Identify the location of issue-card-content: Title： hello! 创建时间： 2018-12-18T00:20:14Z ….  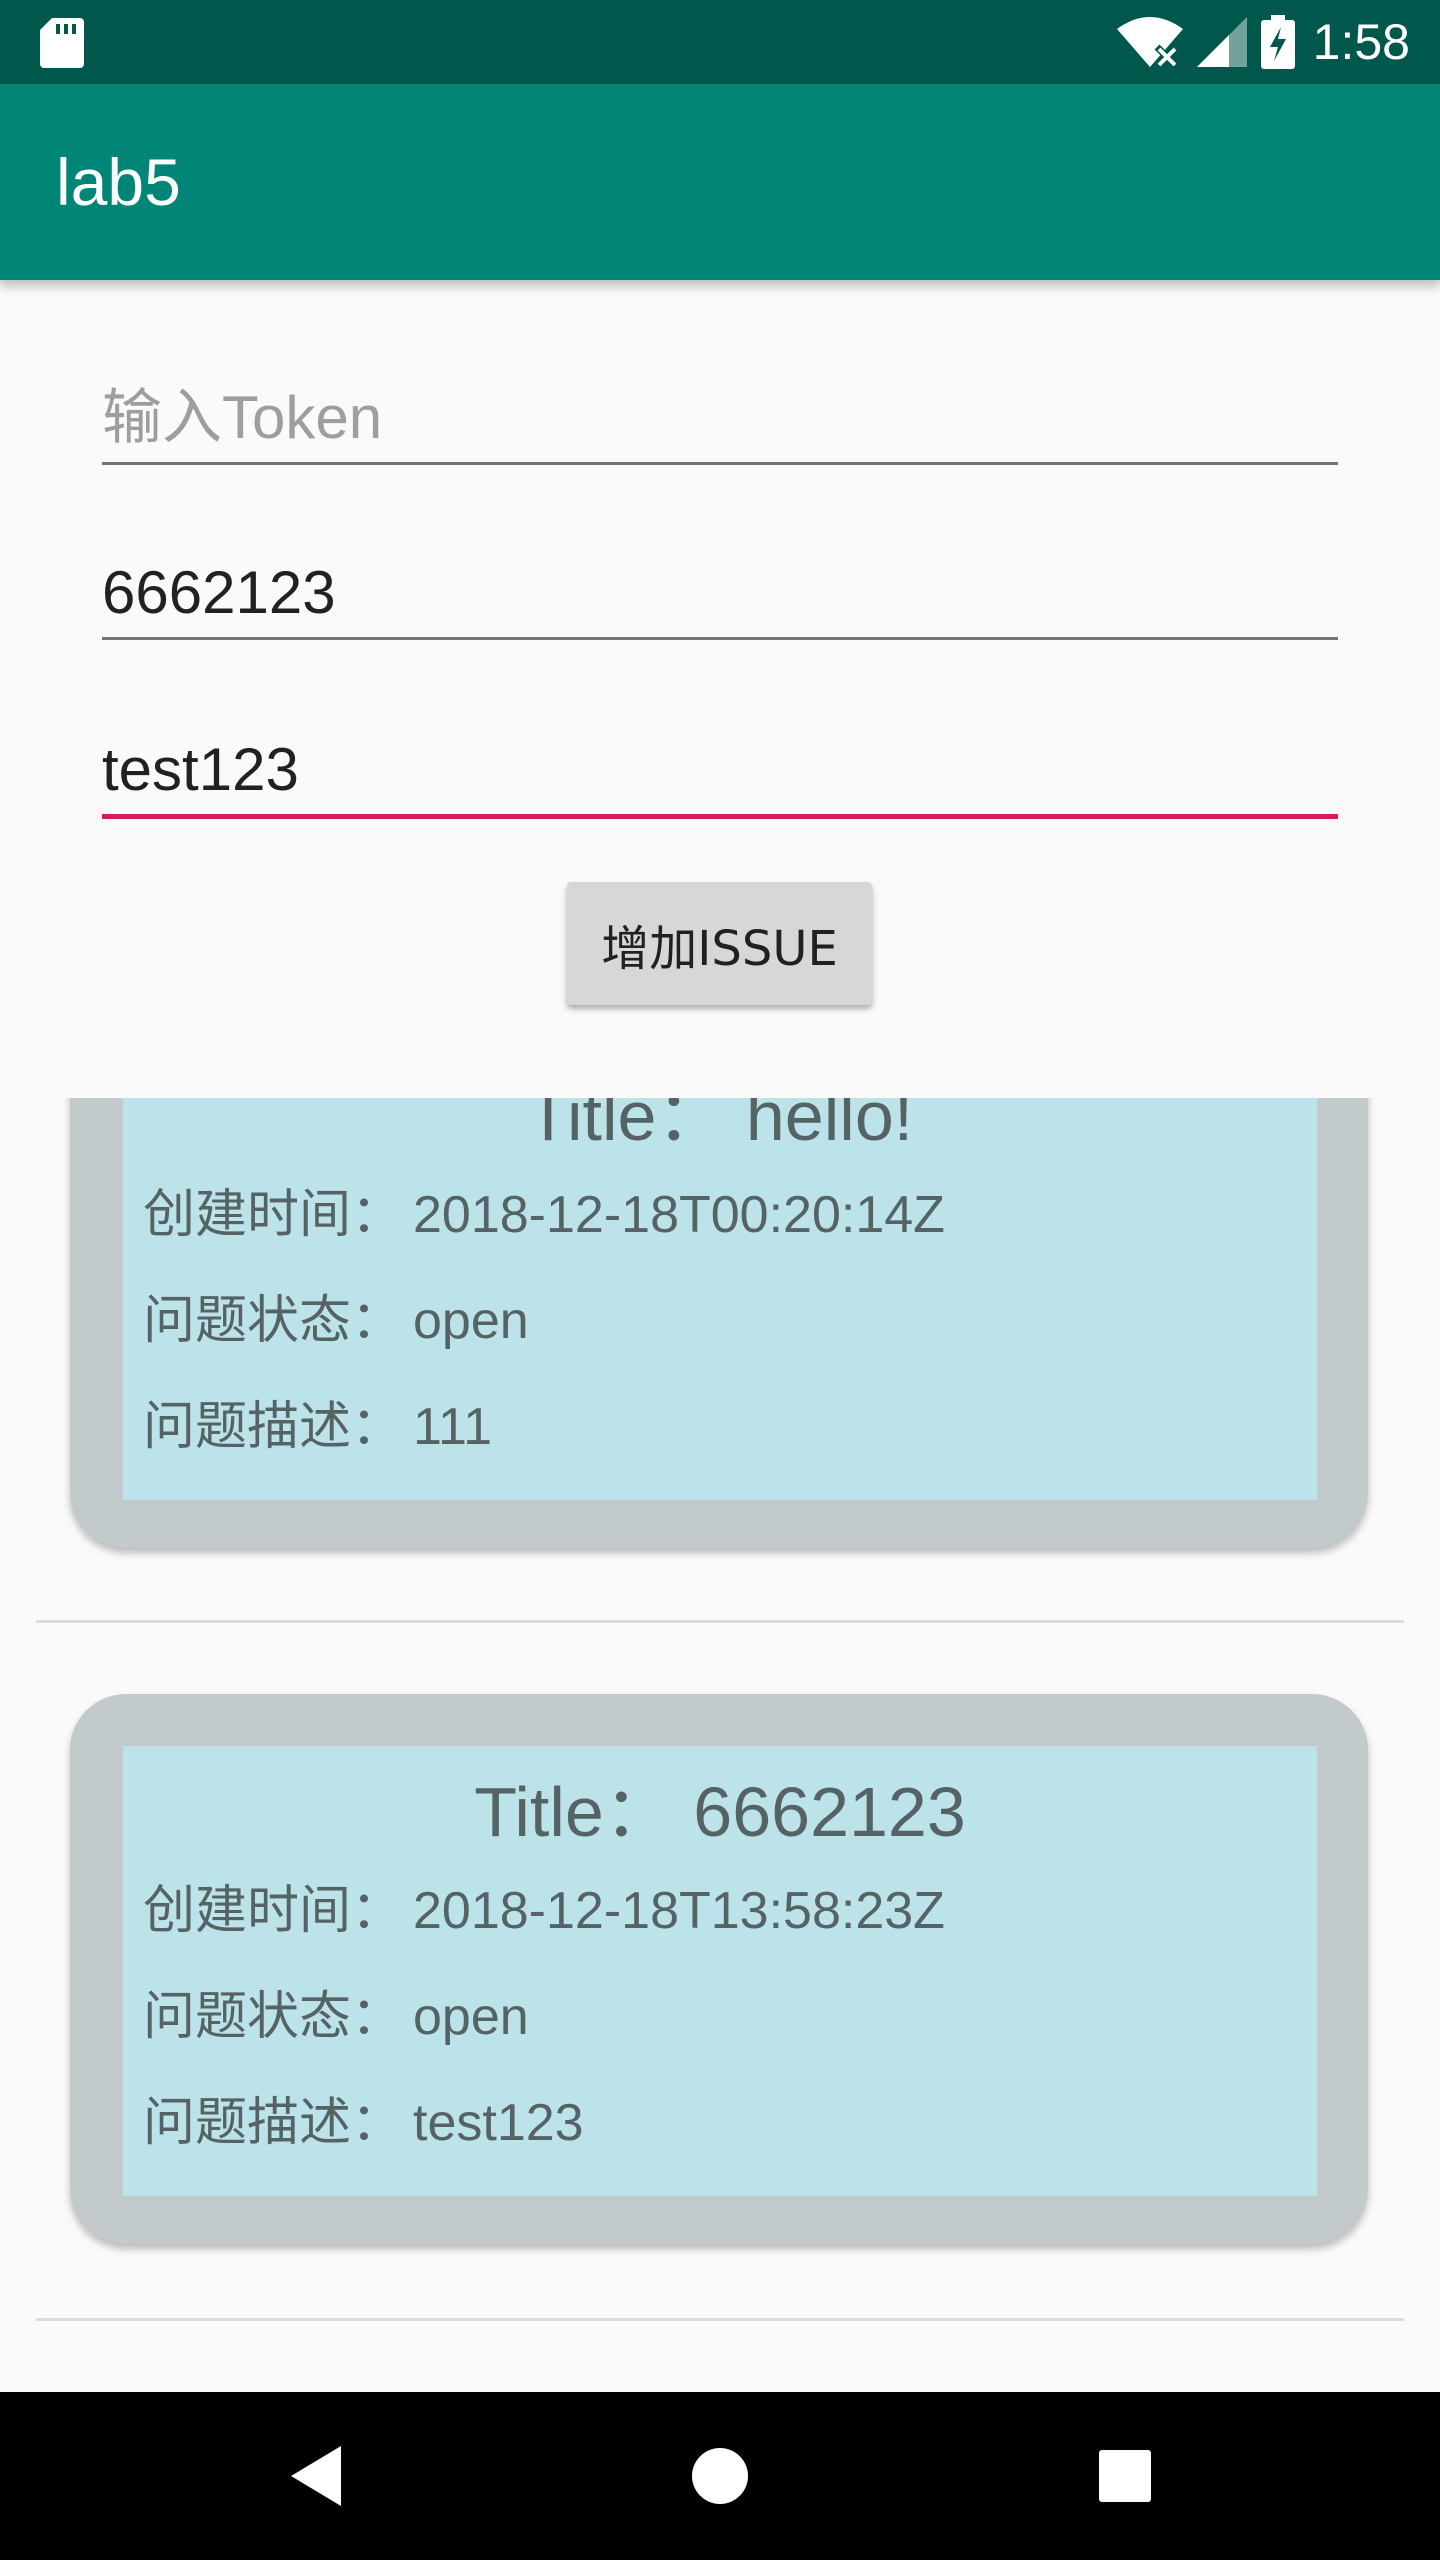
(720, 1299).